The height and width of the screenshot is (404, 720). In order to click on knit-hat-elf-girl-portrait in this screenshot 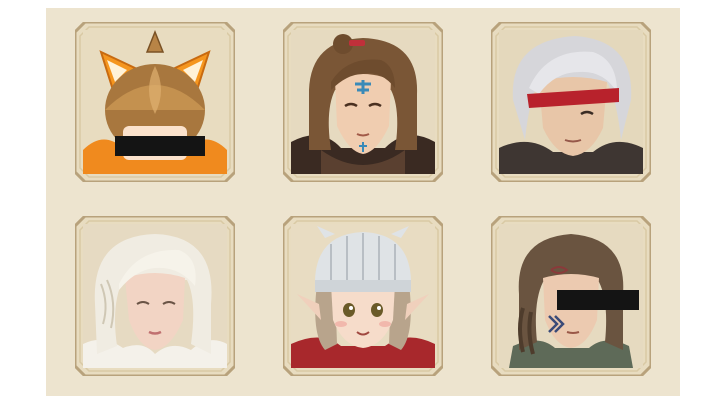, I will do `click(363, 296)`.